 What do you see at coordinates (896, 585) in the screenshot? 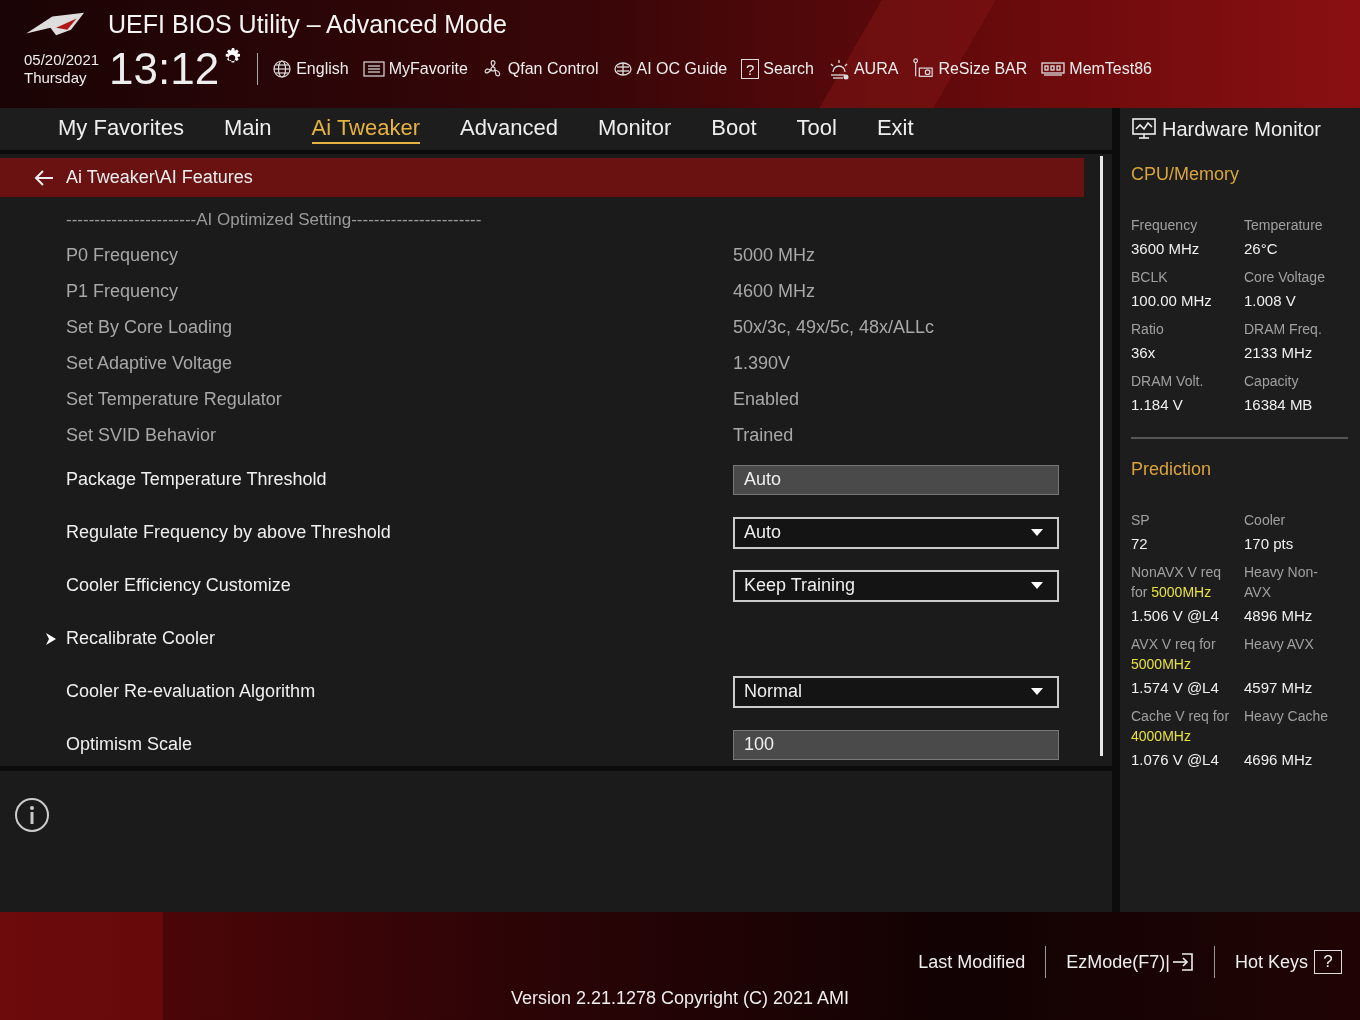
I see `dropdown: Keep Training` at bounding box center [896, 585].